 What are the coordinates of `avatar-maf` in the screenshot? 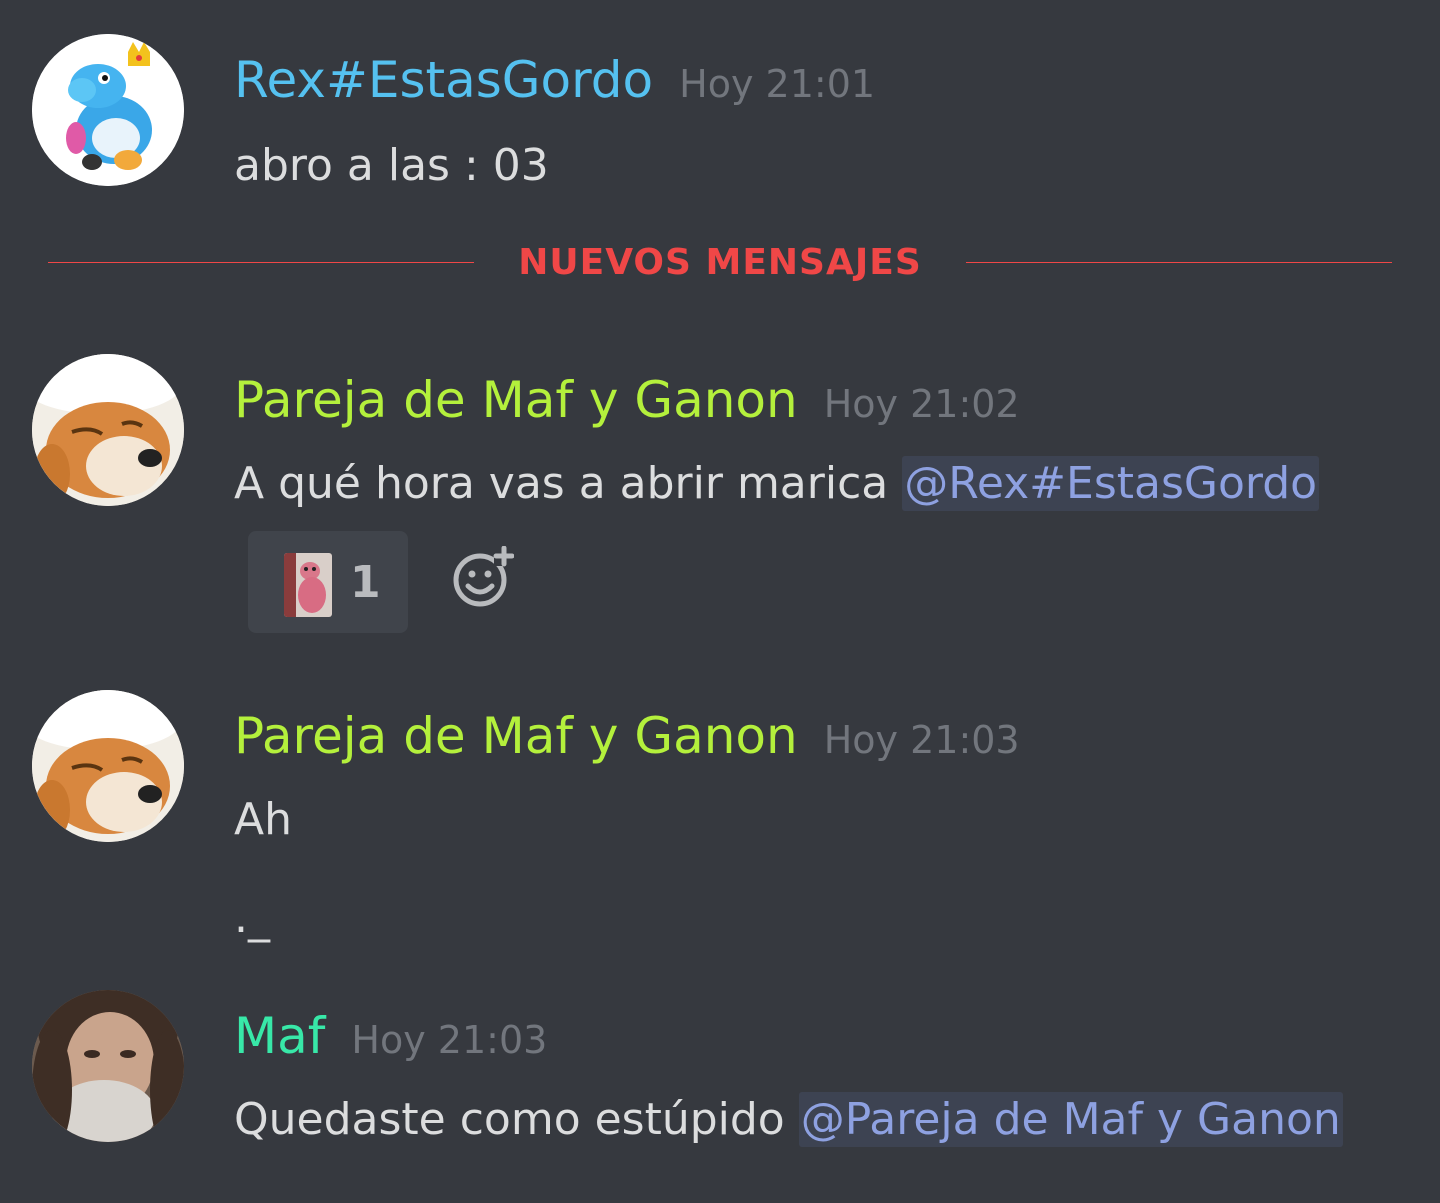 It's located at (108, 1066).